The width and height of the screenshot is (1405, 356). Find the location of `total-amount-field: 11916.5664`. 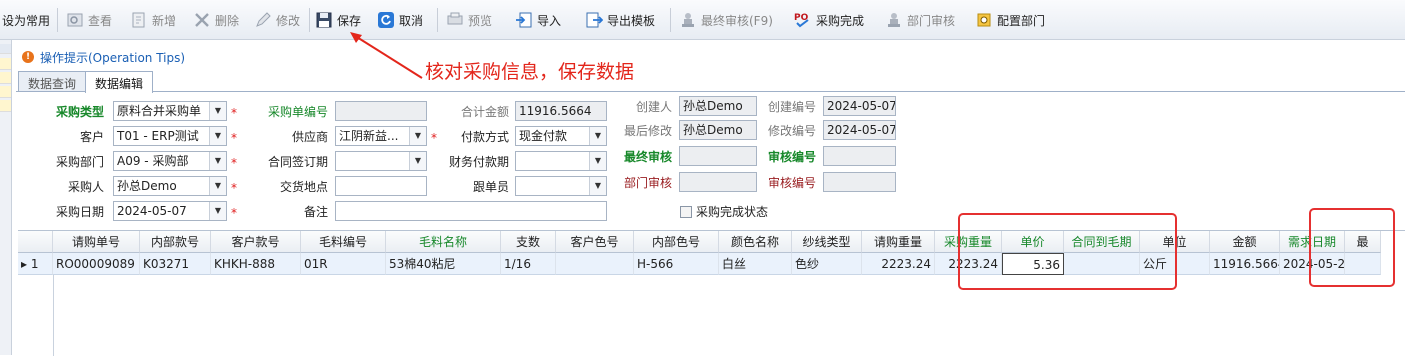

total-amount-field: 11916.5664 is located at coordinates (561, 111).